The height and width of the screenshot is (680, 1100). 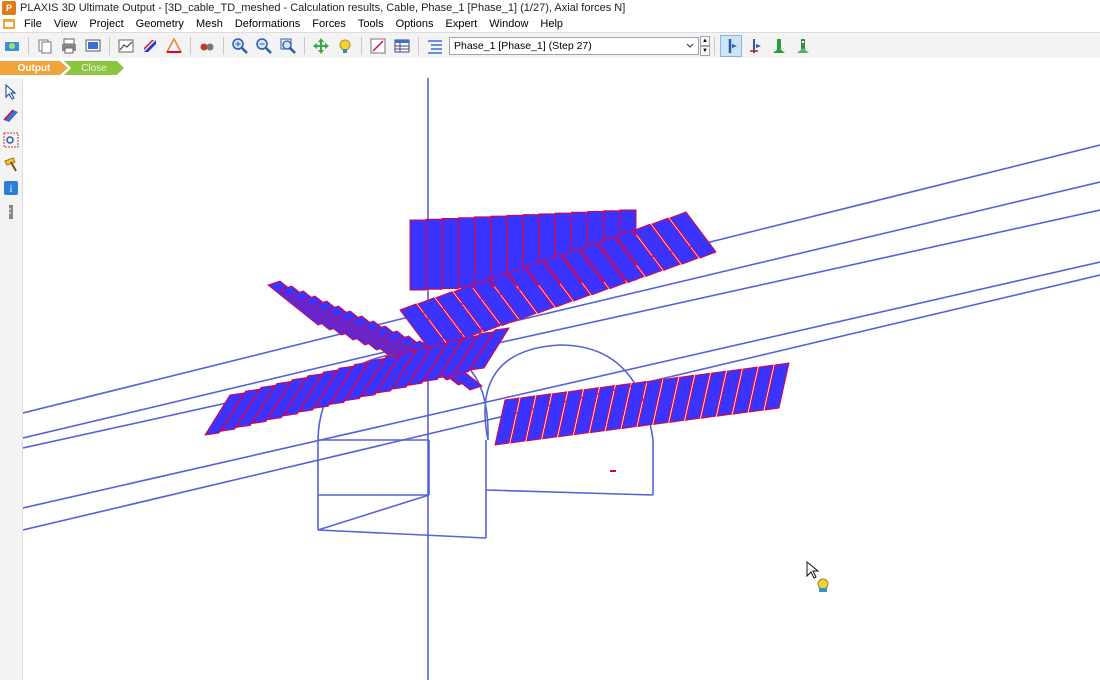 What do you see at coordinates (94, 68) in the screenshot?
I see `tab-close: Close` at bounding box center [94, 68].